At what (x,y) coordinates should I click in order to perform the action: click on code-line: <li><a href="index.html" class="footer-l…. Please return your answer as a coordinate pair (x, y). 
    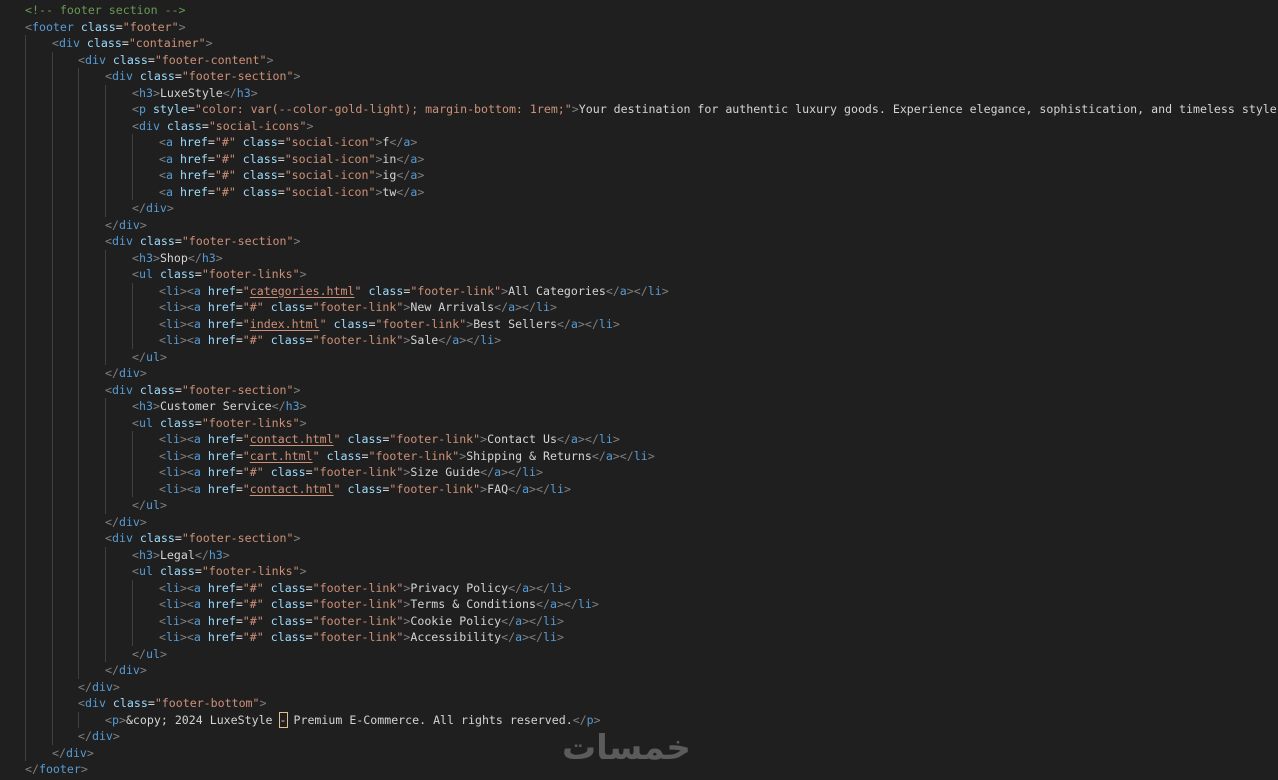
    Looking at the image, I should click on (639, 323).